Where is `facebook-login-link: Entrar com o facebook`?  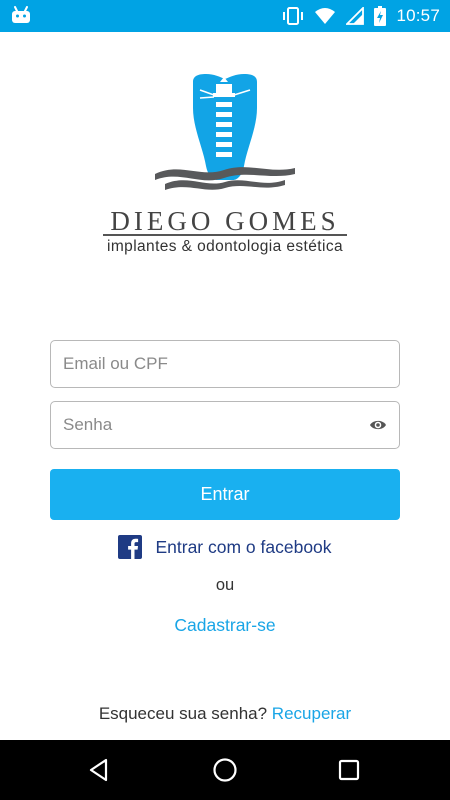 facebook-login-link: Entrar com o facebook is located at coordinates (225, 547).